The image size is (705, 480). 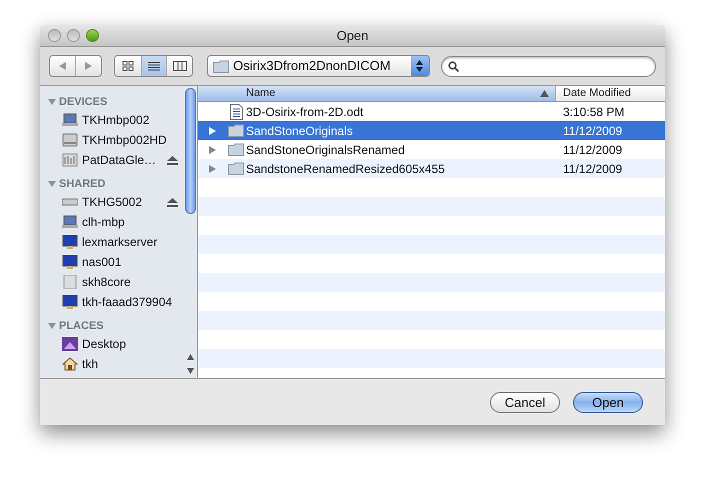 I want to click on sidebar-item: TKHmbp002HD, so click(x=112, y=140).